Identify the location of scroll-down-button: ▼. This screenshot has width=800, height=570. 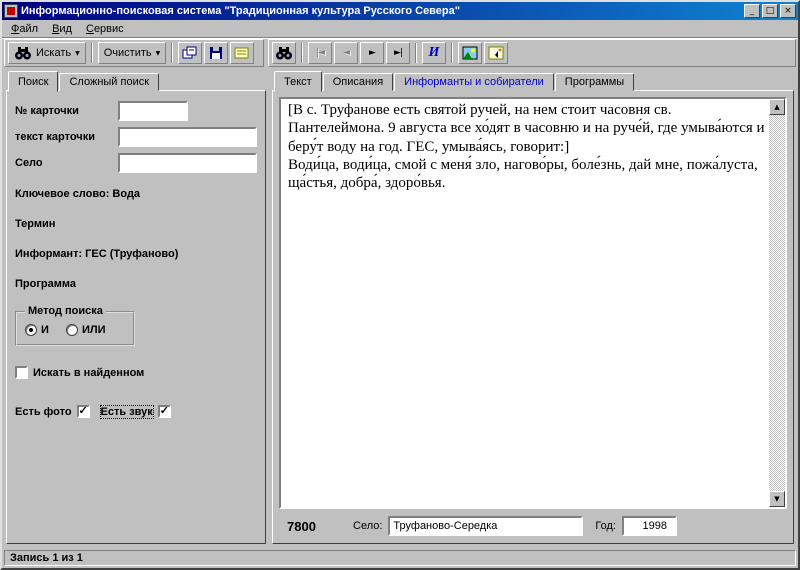
(777, 499).